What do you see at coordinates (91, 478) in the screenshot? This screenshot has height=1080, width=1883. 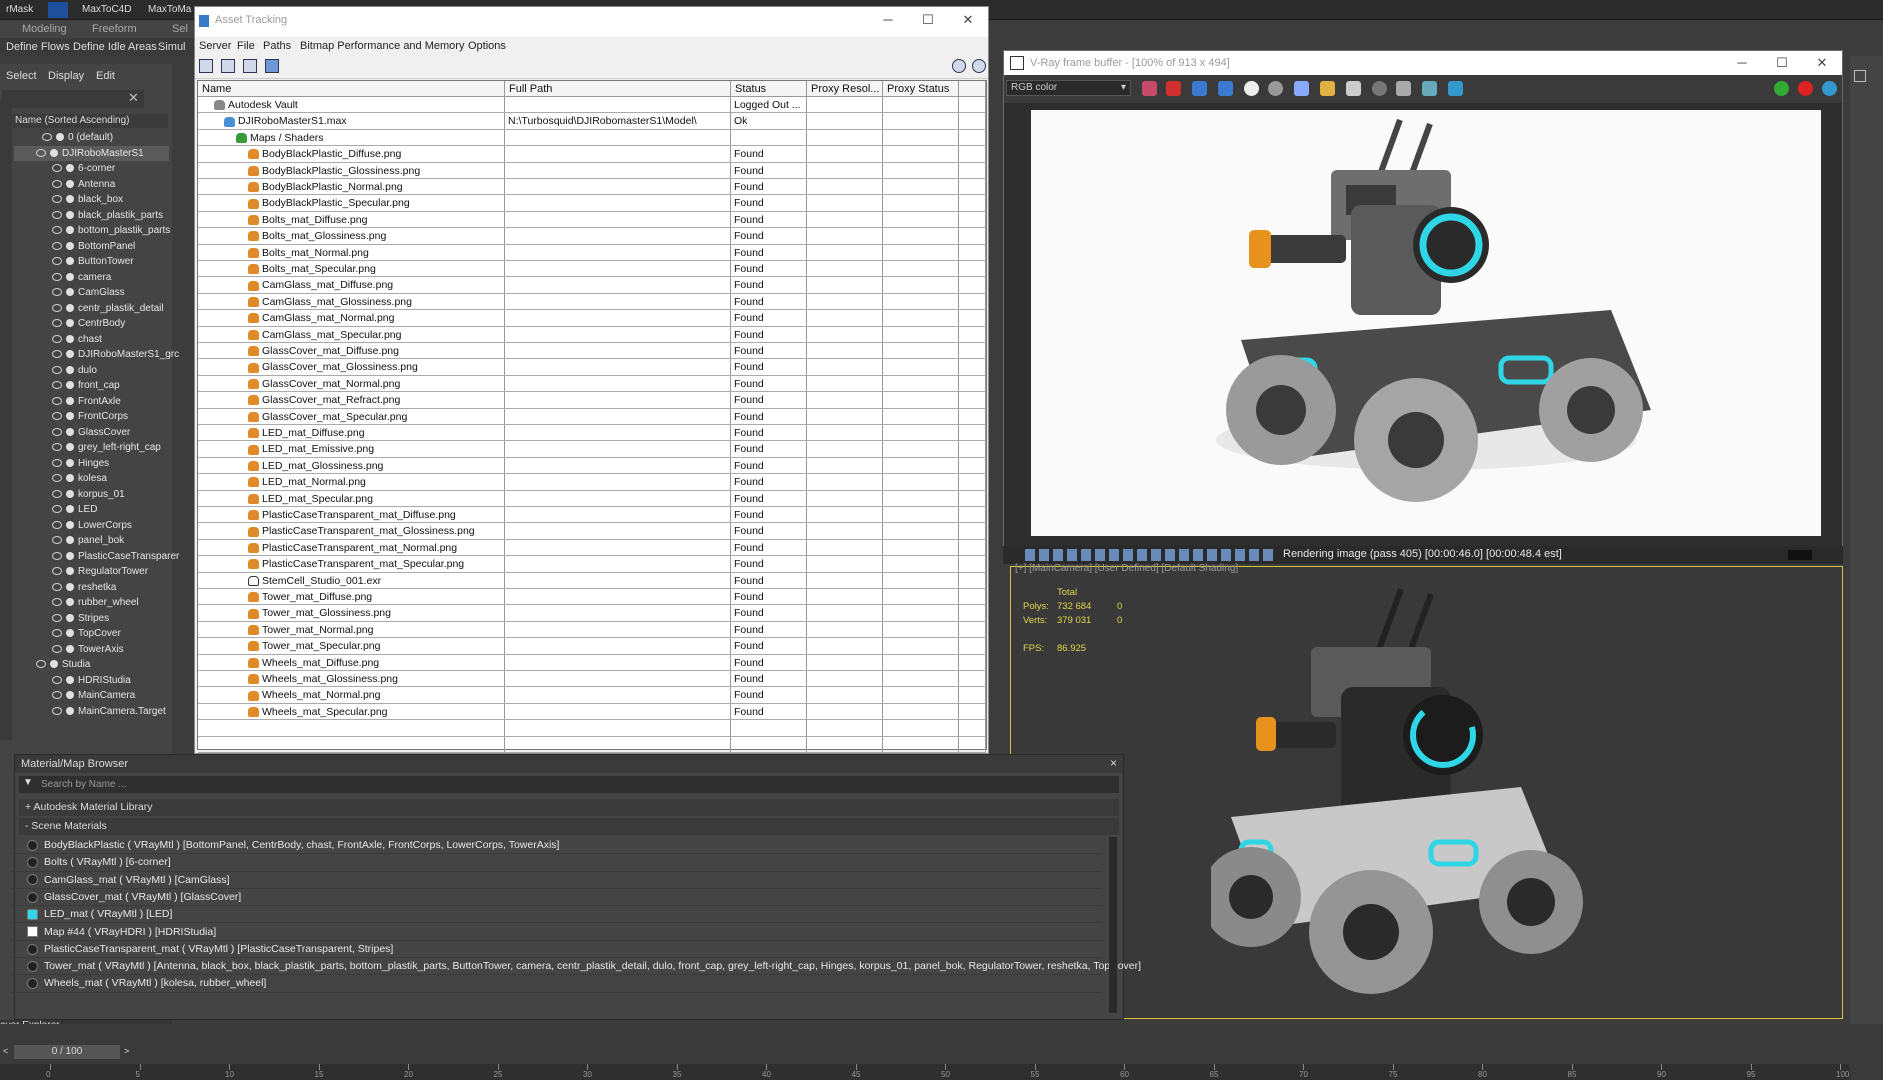 I see `scene-item: kolesa` at bounding box center [91, 478].